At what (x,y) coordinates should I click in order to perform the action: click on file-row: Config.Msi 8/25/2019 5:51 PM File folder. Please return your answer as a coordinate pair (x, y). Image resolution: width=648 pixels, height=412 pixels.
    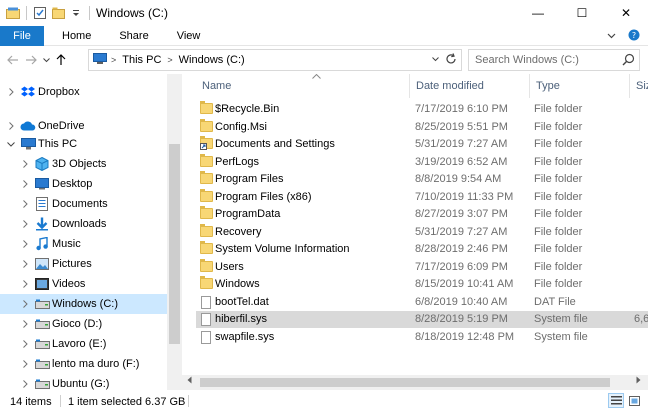
    Looking at the image, I should click on (422, 127).